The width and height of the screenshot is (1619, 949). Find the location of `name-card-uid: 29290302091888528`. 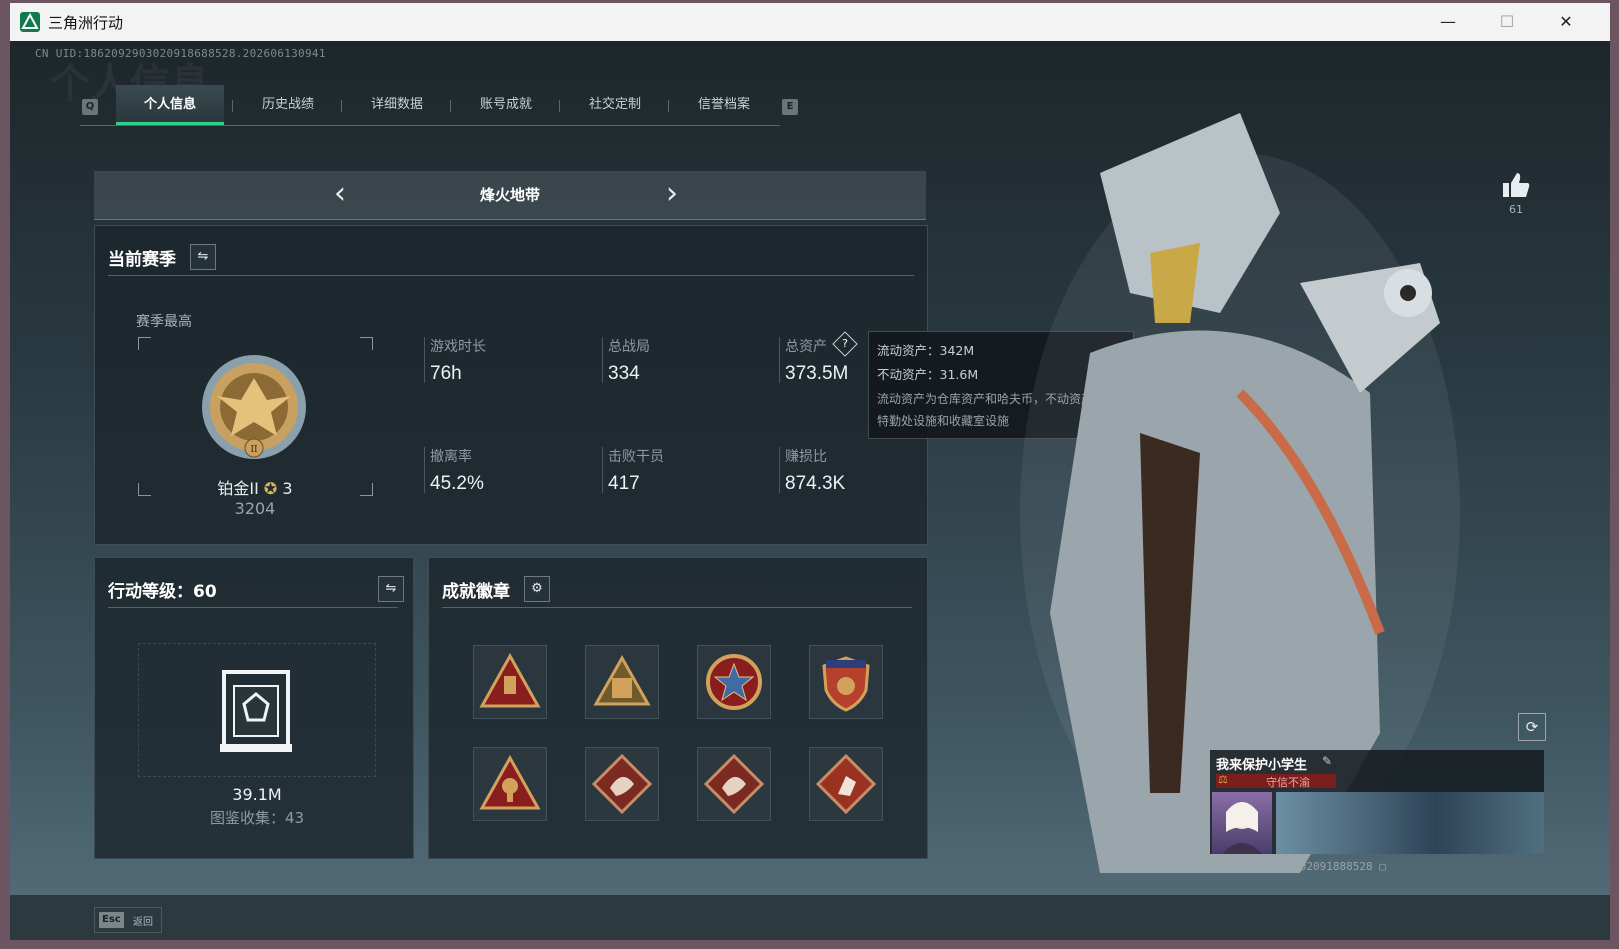

name-card-uid: 29290302091888528 is located at coordinates (1316, 866).